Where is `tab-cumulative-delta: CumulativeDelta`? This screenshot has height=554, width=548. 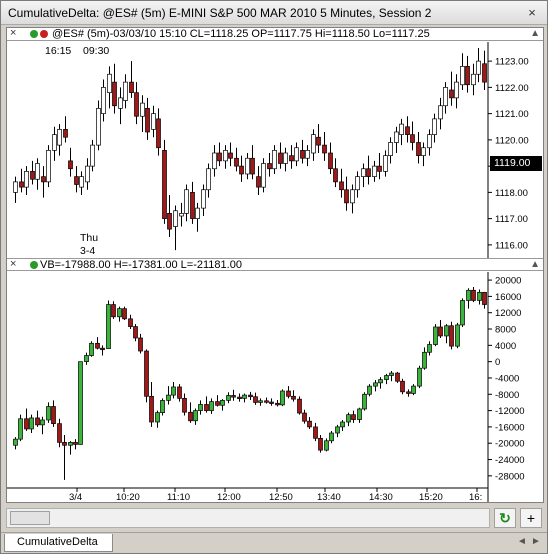 tab-cumulative-delta: CumulativeDelta is located at coordinates (58, 543).